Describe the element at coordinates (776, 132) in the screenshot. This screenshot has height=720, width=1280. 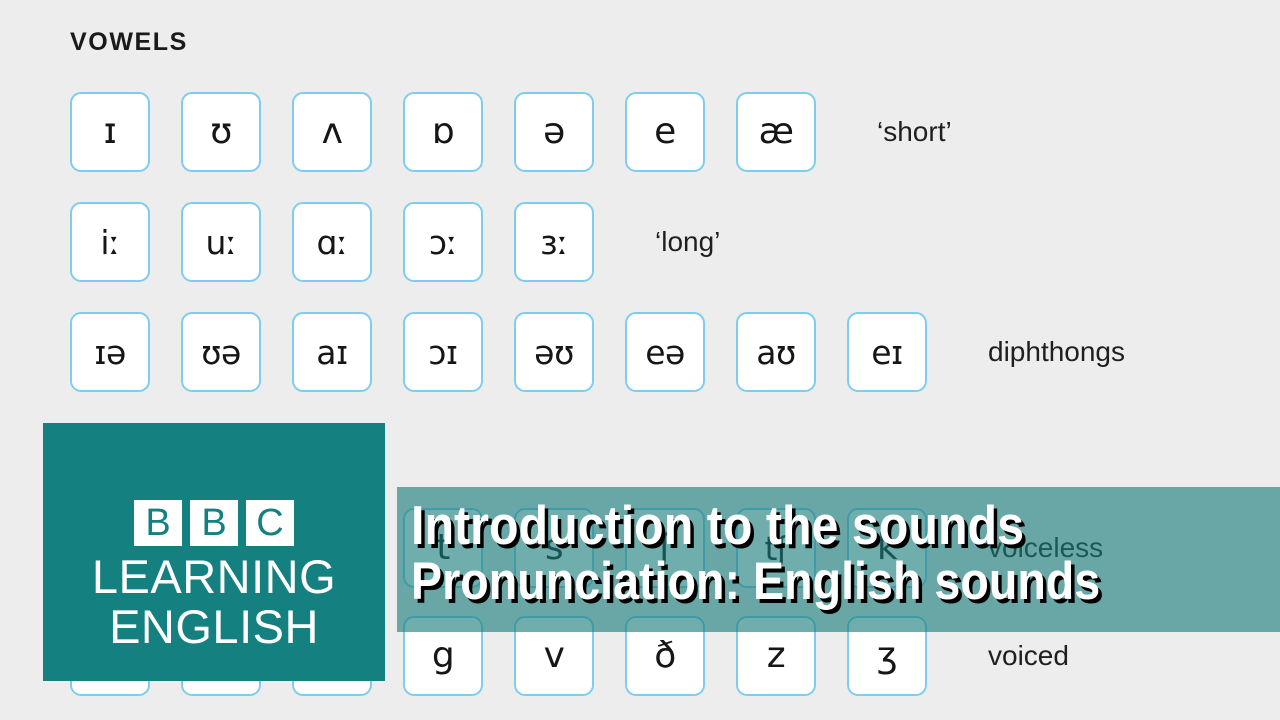
I see `phoneme-tile: æ` at that location.